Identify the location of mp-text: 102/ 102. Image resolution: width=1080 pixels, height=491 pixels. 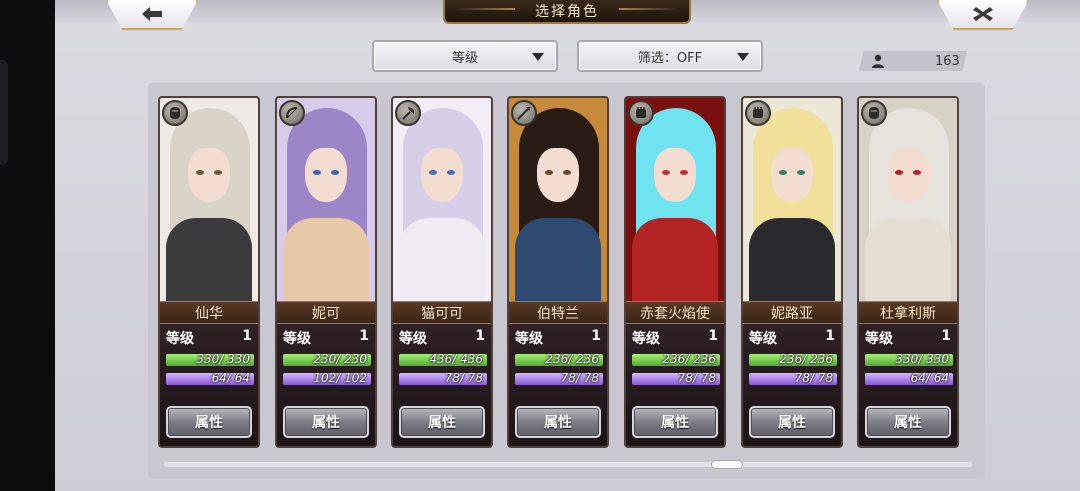
(340, 379).